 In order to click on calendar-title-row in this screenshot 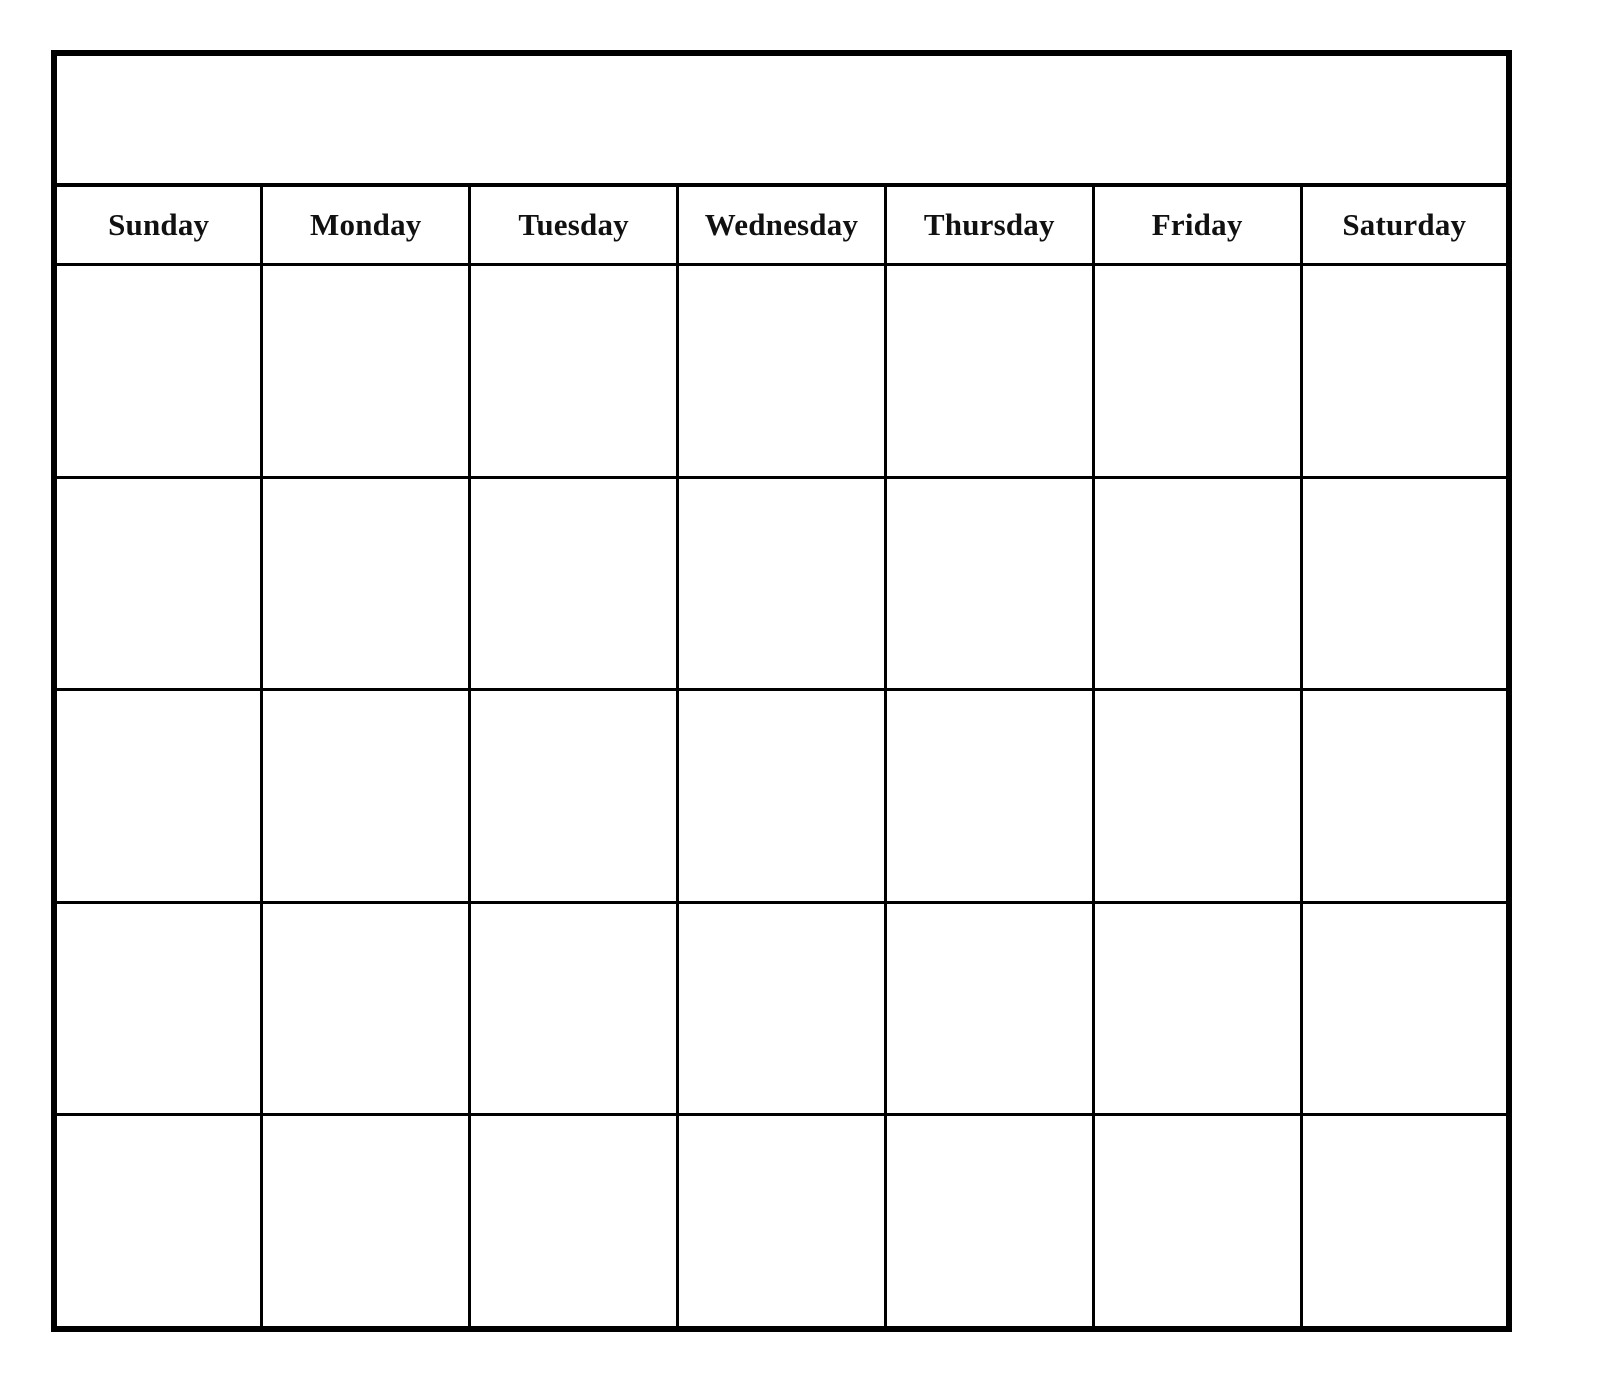, I will do `click(781, 120)`.